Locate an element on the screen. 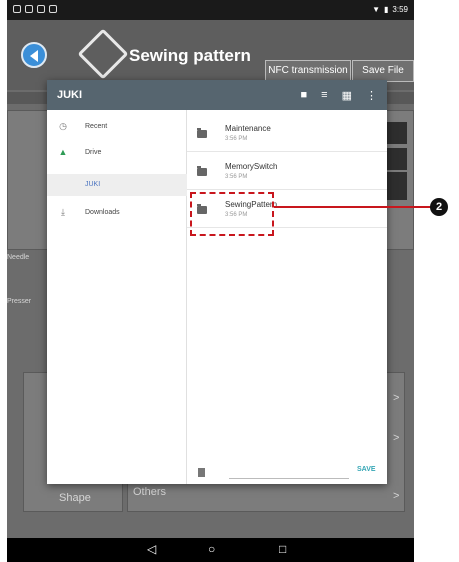  others-label: Others is located at coordinates (150, 492).